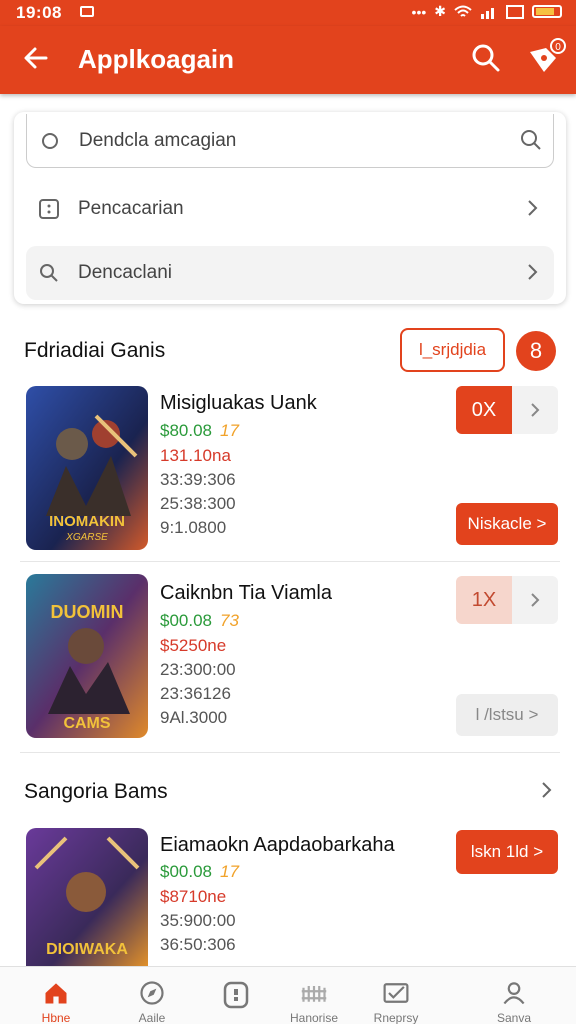 This screenshot has height=1024, width=576. Describe the element at coordinates (39, 12) in the screenshot. I see `status-time: 19:08` at that location.